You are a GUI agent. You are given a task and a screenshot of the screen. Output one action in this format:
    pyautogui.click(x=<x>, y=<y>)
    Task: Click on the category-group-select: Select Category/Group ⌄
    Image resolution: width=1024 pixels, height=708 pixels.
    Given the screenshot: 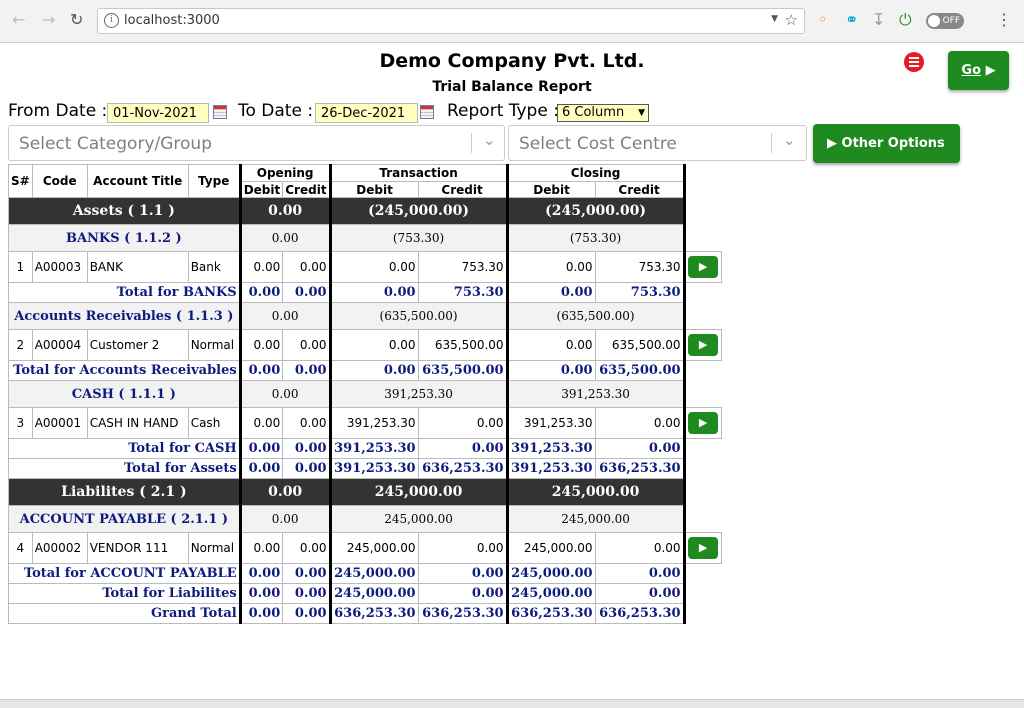 What is the action you would take?
    pyautogui.click(x=256, y=143)
    